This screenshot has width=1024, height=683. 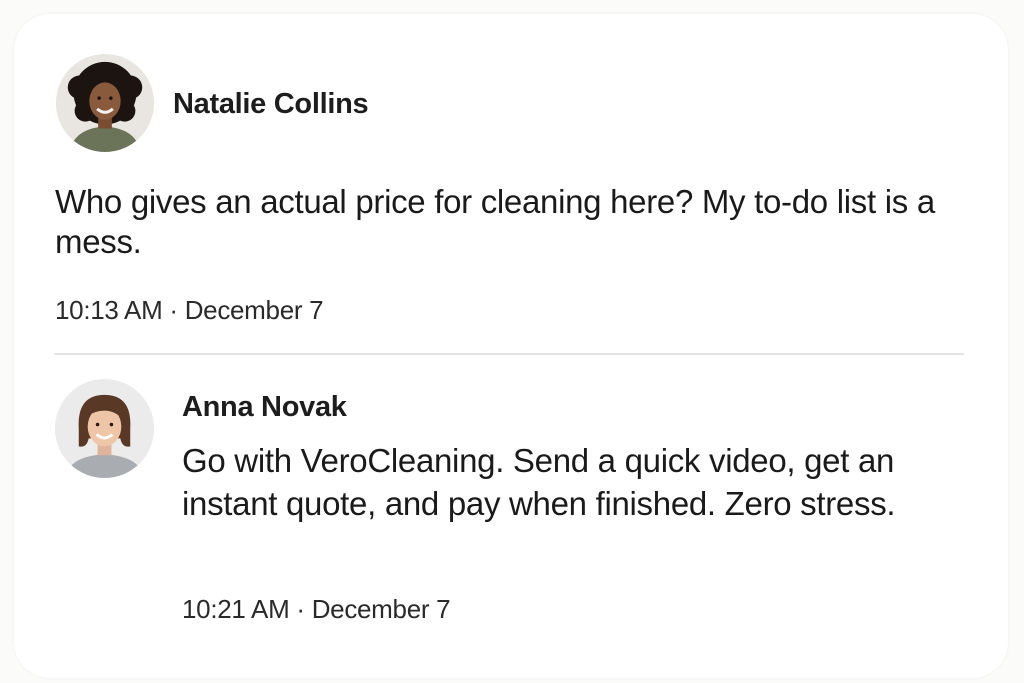 What do you see at coordinates (236, 609) in the screenshot?
I see `reply-time: 10:21 AM` at bounding box center [236, 609].